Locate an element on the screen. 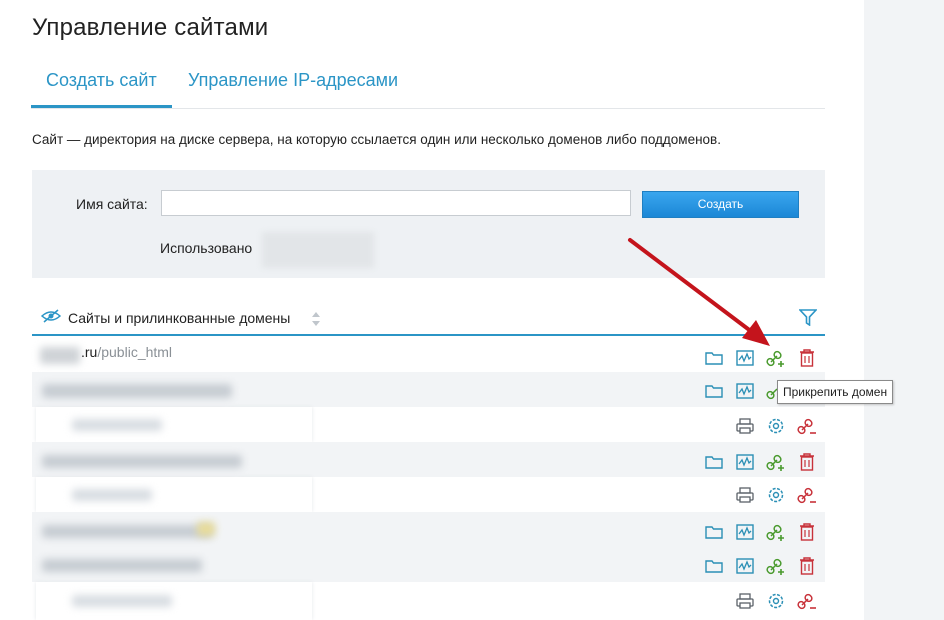  site-name-input is located at coordinates (396, 203).